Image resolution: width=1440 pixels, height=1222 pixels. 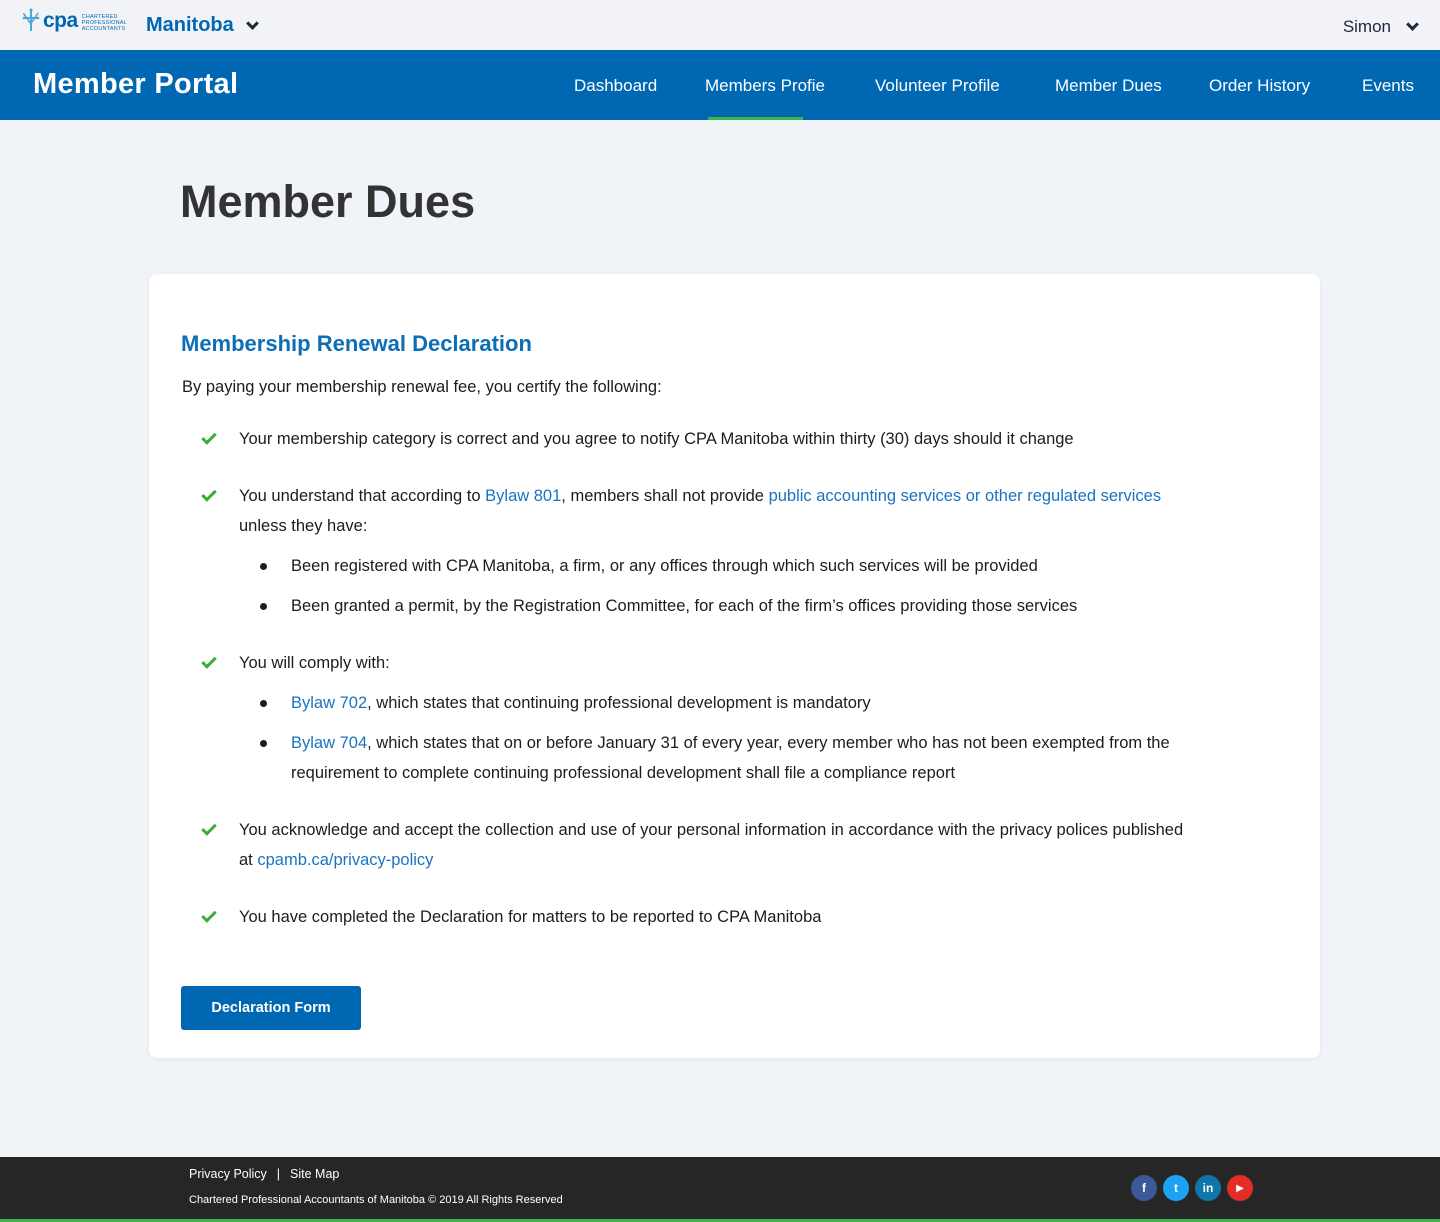 What do you see at coordinates (1240, 1188) in the screenshot?
I see `youtube-icon: ▶` at bounding box center [1240, 1188].